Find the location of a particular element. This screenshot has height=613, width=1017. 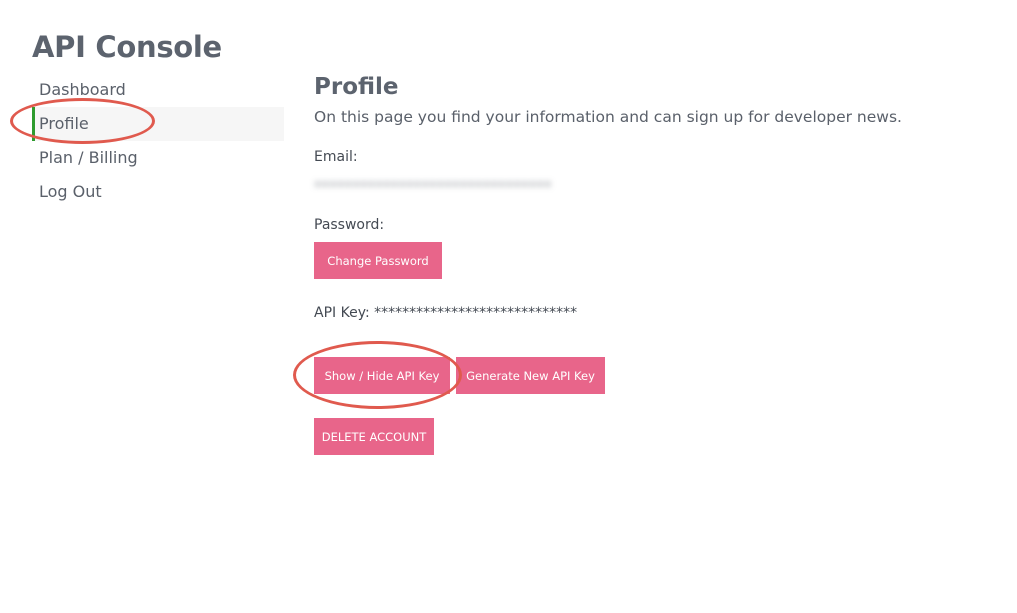

change-password-button: Change Password is located at coordinates (378, 260).